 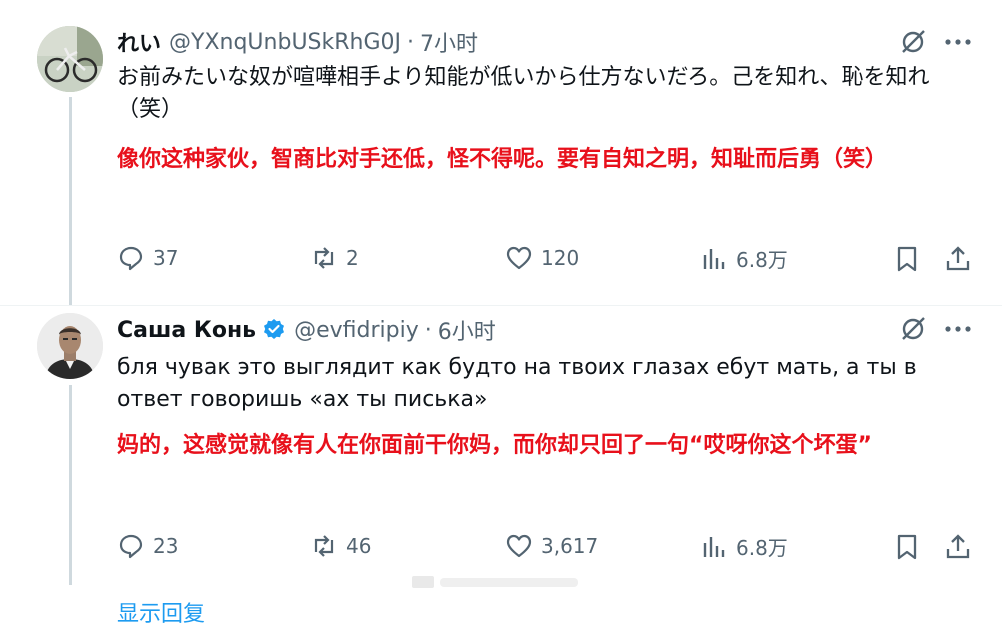 What do you see at coordinates (340, 546) in the screenshot?
I see `retweet-button: 46` at bounding box center [340, 546].